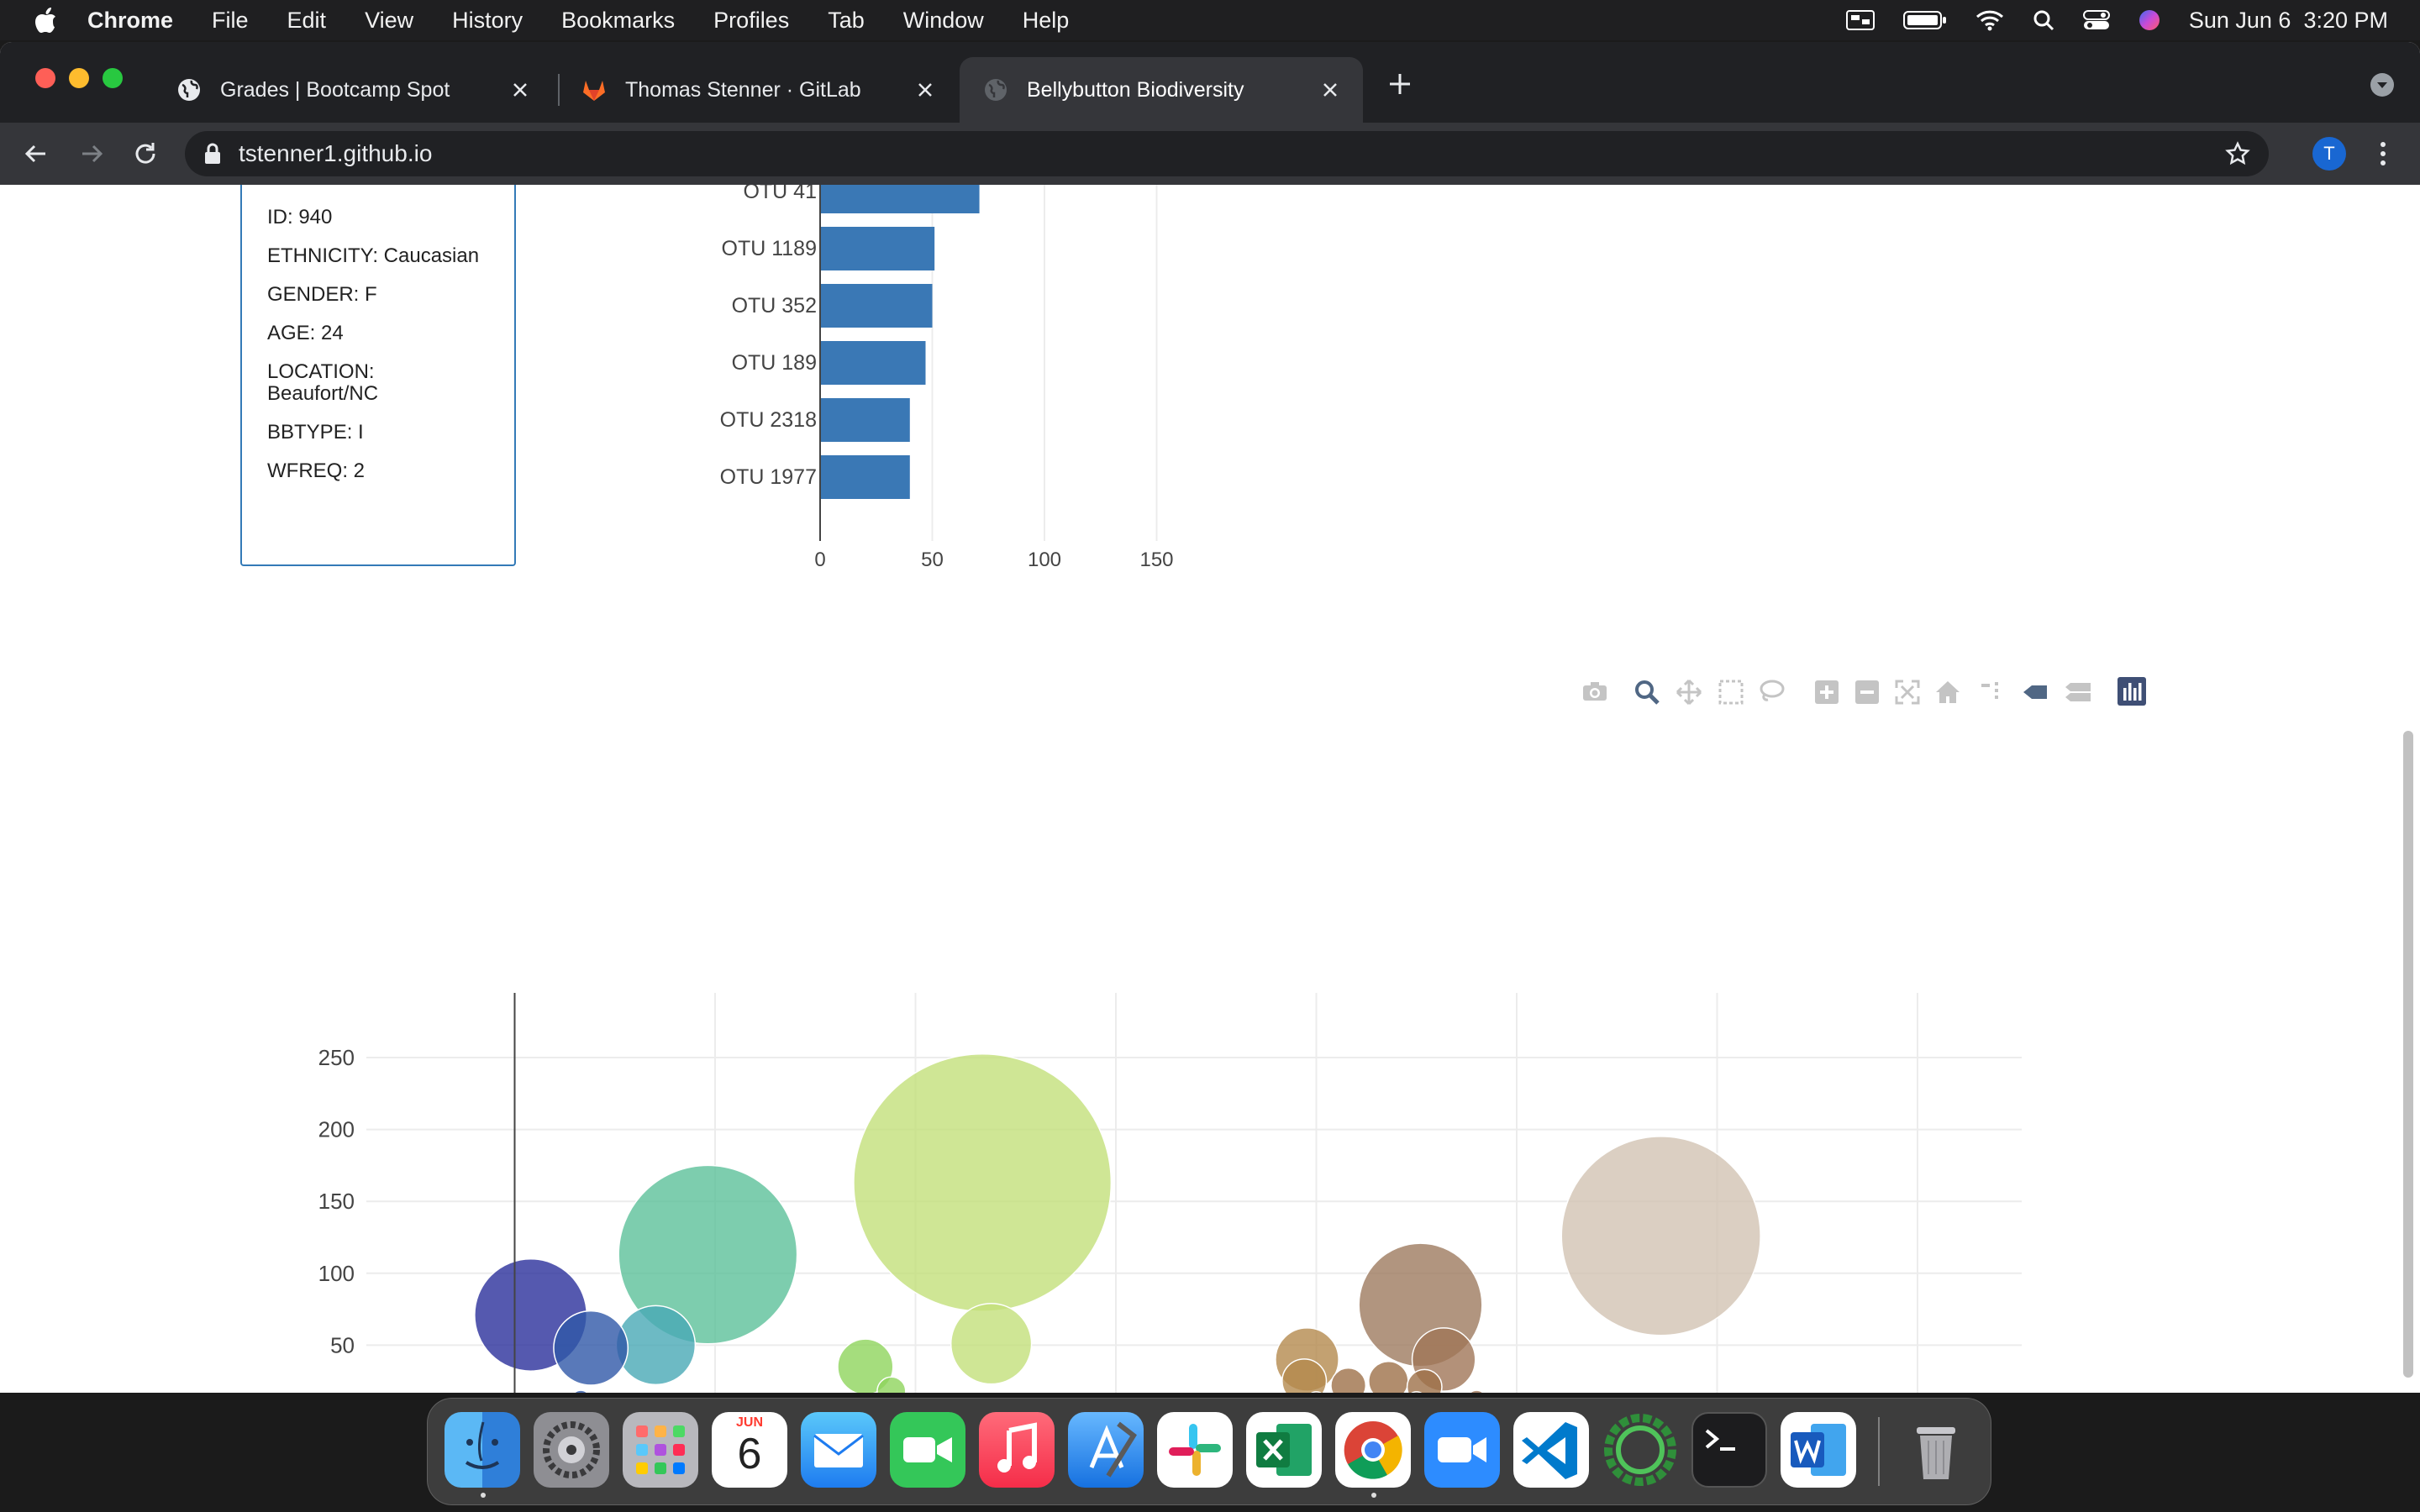 This screenshot has width=2420, height=1512. I want to click on mail-icon, so click(839, 1450).